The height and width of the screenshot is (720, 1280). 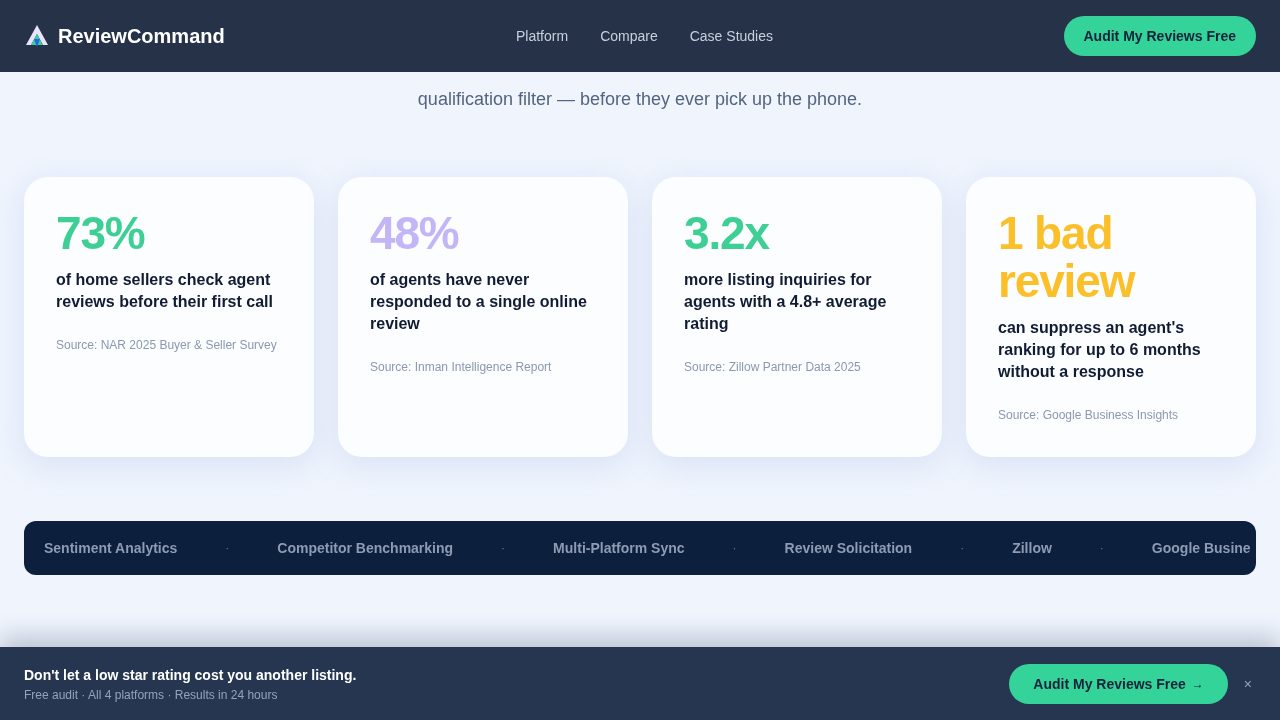 What do you see at coordinates (191, 675) in the screenshot?
I see `banner-title: Don't let a low star rating cost you another listing.` at bounding box center [191, 675].